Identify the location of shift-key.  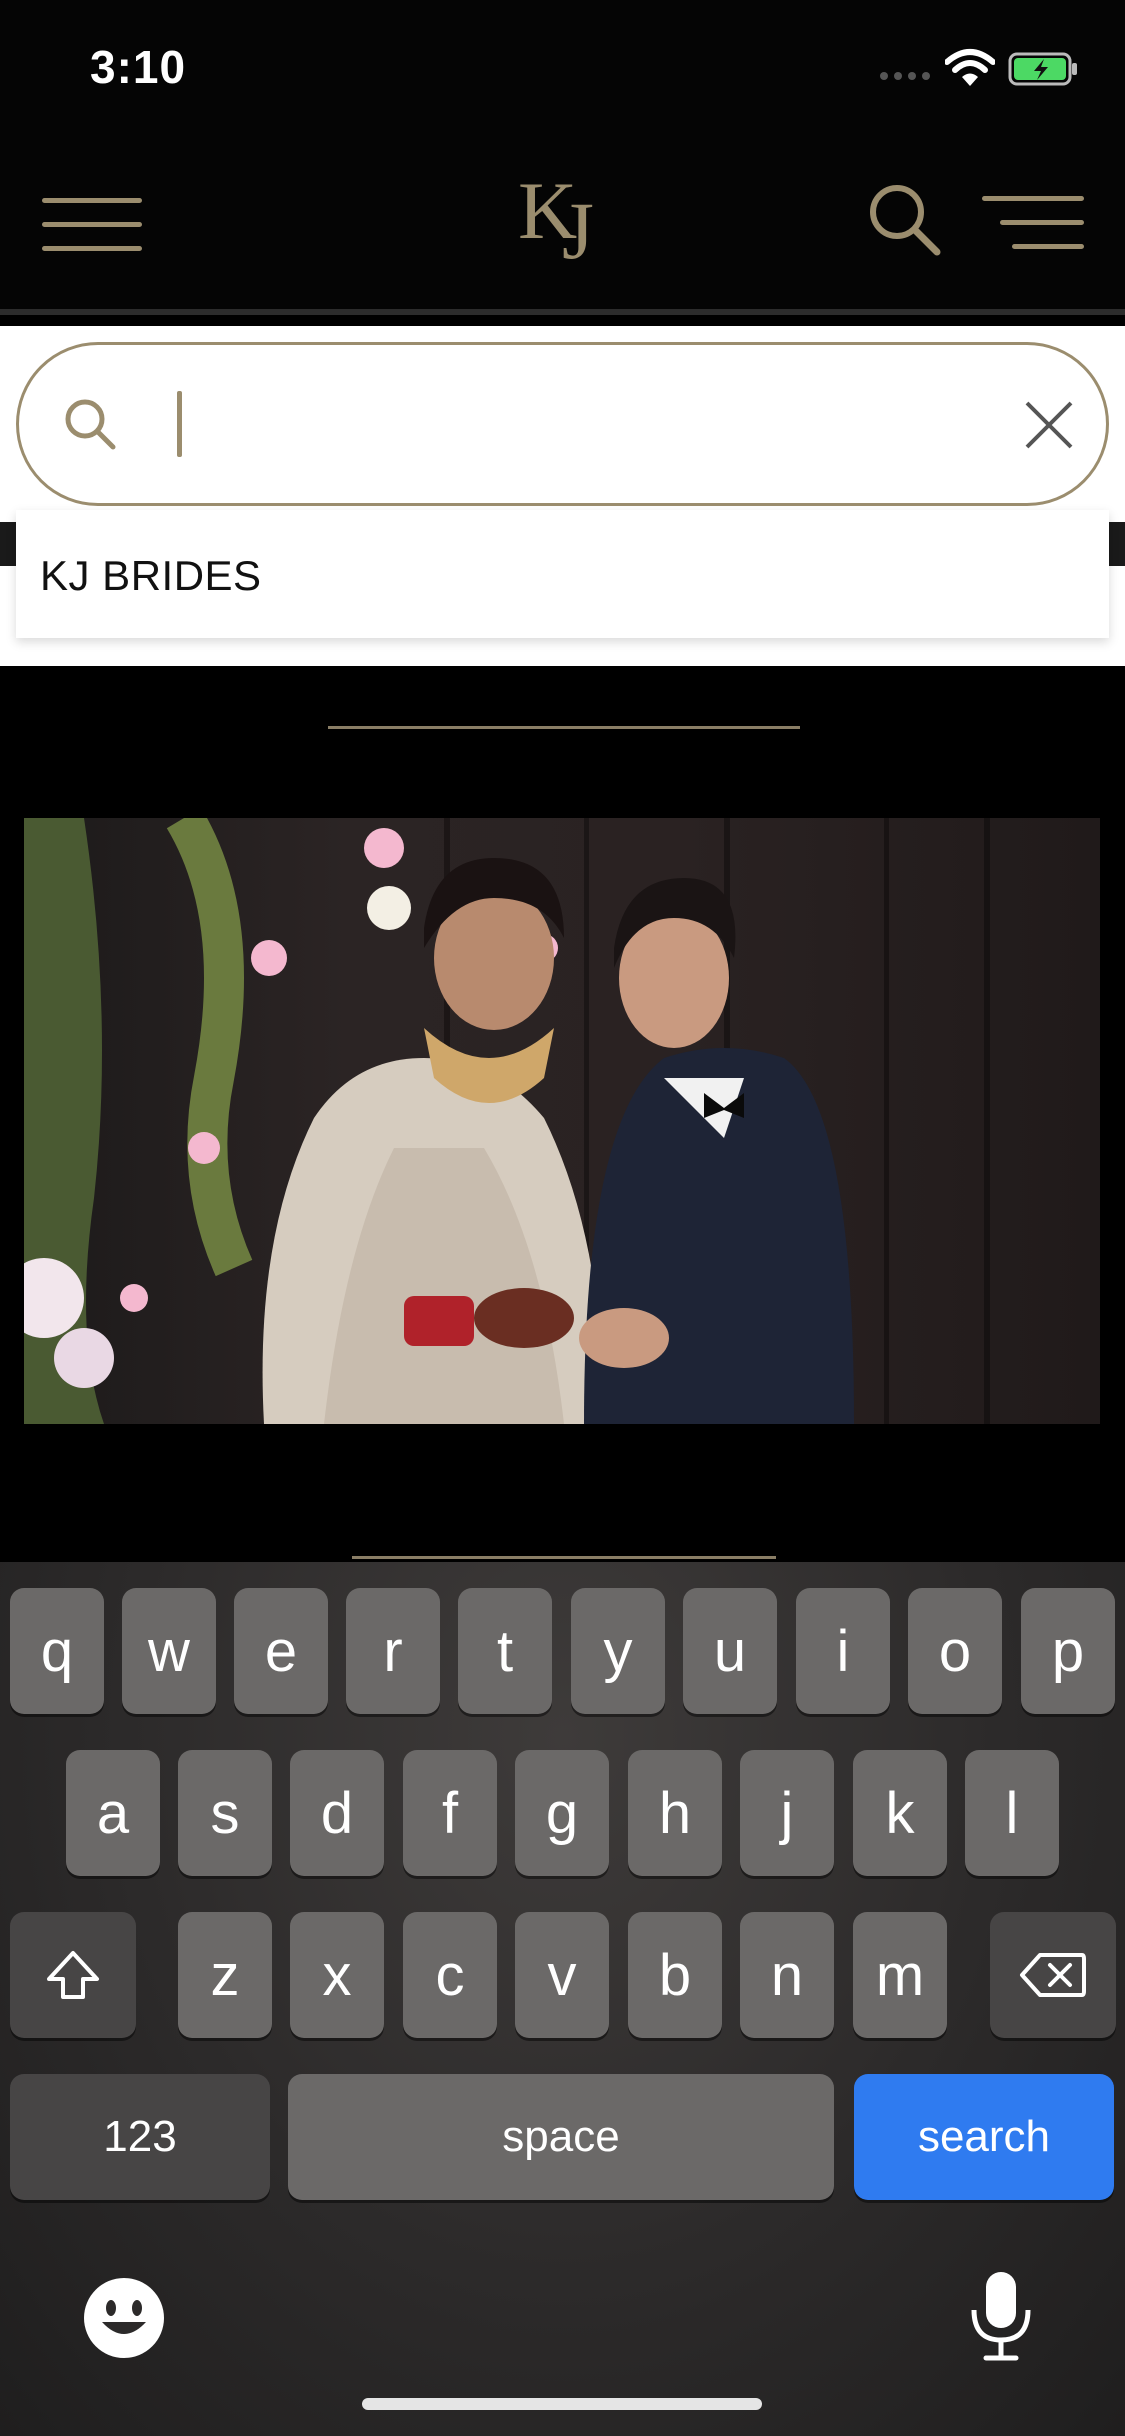
(73, 1975).